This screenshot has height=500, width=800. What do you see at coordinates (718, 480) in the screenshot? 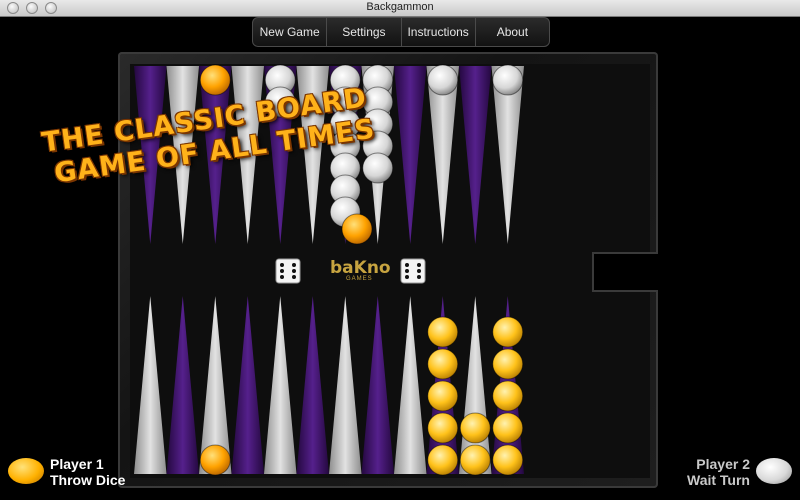
I see `player2-status: Wait Turn` at bounding box center [718, 480].